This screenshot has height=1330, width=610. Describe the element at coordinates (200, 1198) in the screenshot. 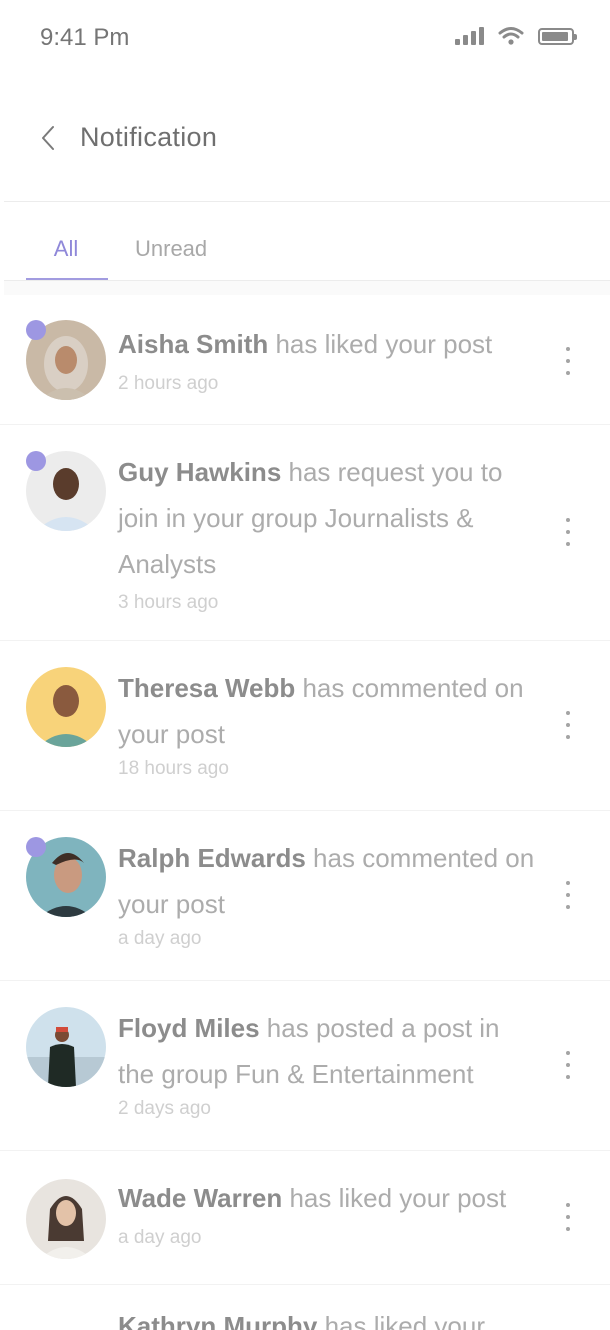

I see `notification-name: Wade Warren` at that location.